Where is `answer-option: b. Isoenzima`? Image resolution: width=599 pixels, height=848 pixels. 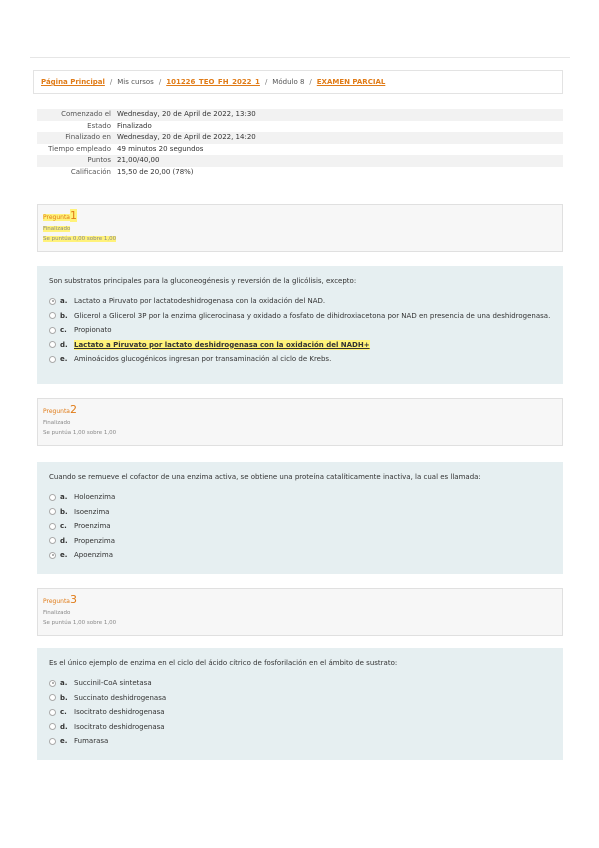
answer-option: b. Isoenzima is located at coordinates (300, 512).